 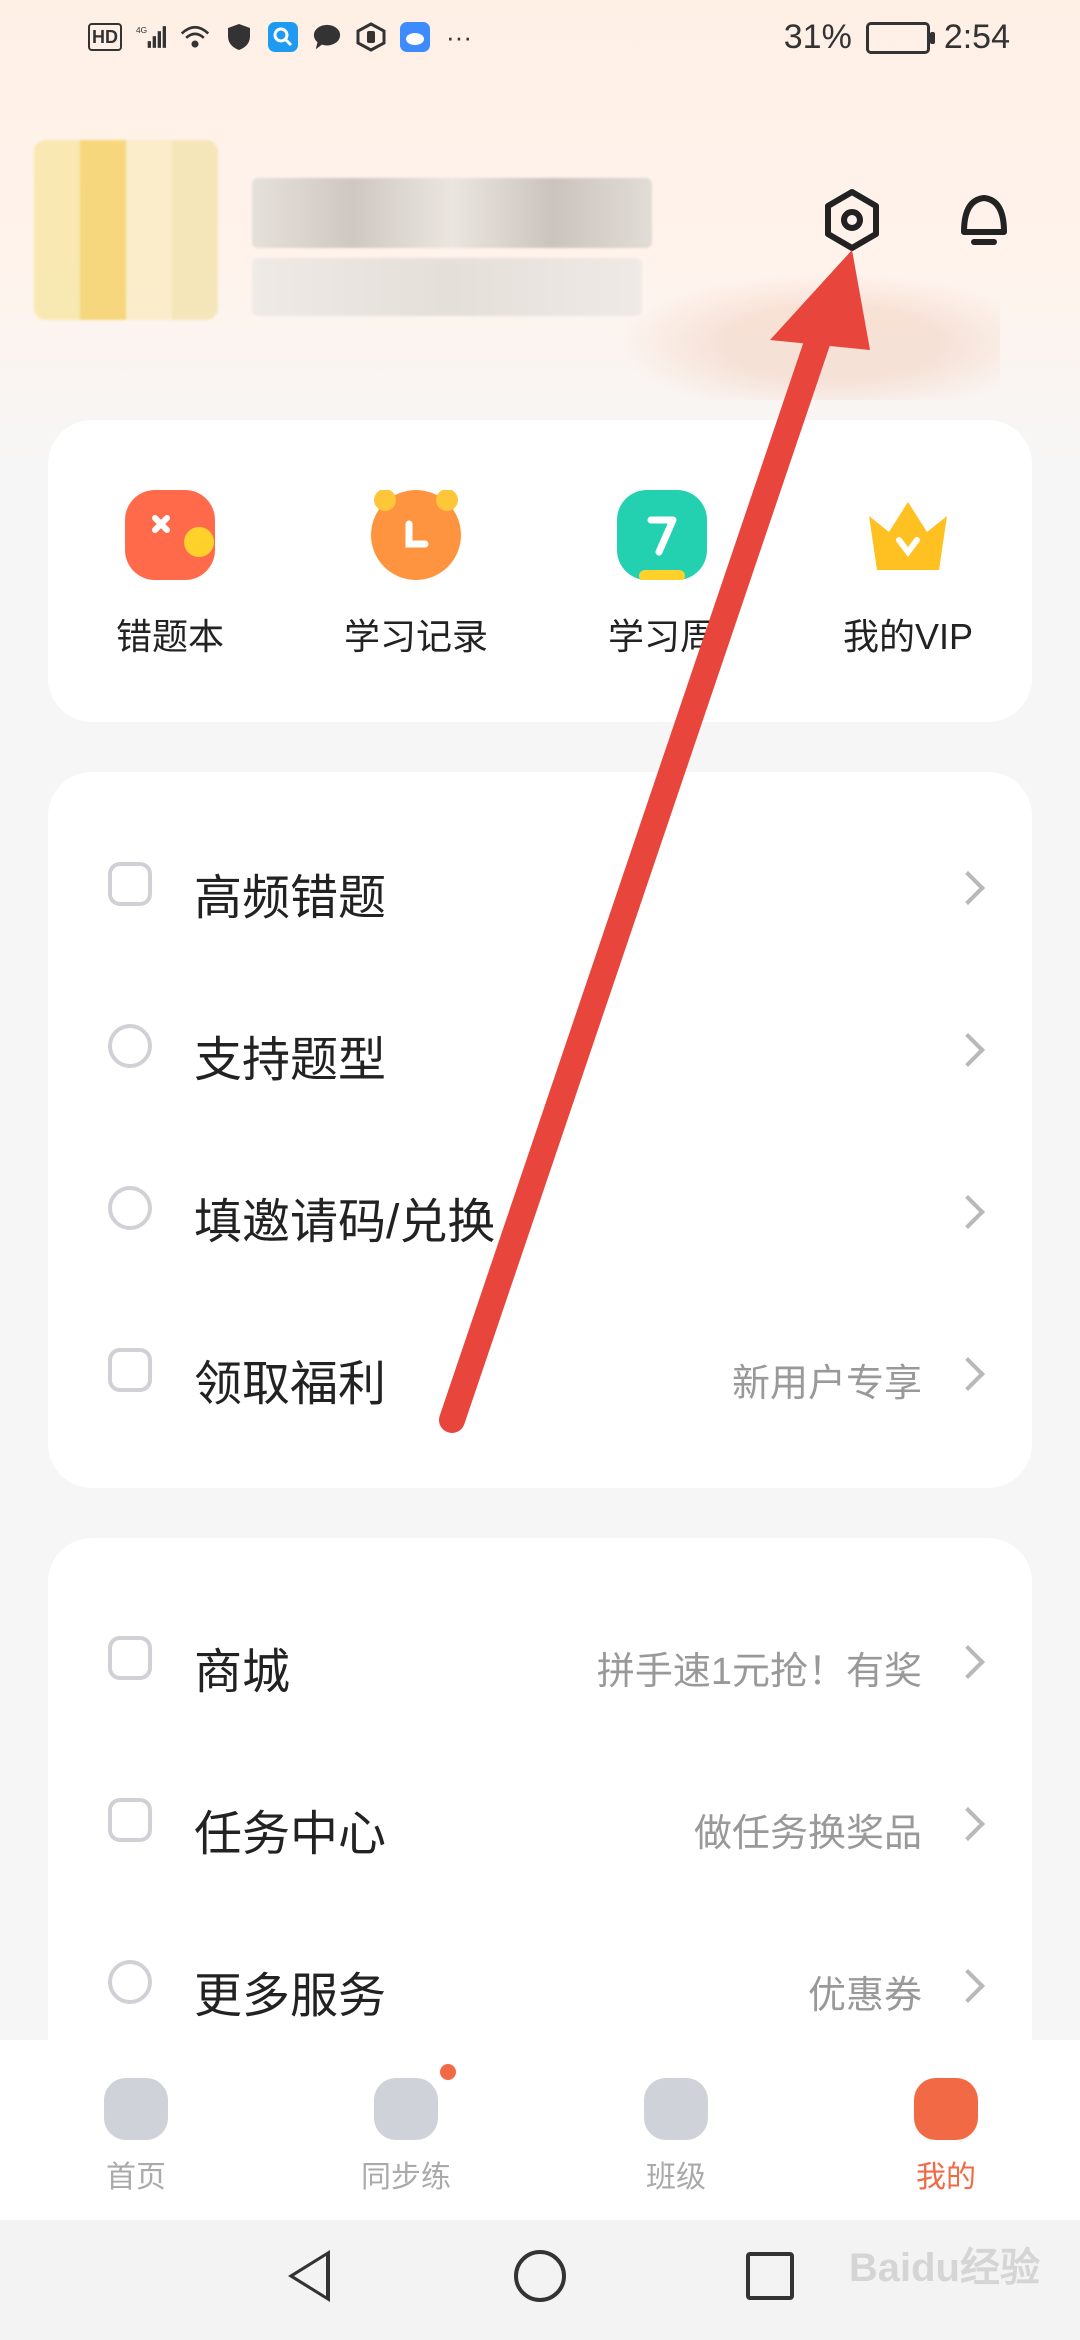 What do you see at coordinates (540, 2130) in the screenshot?
I see `bottom-tab-bar: 首页 同步练 班级 我的` at bounding box center [540, 2130].